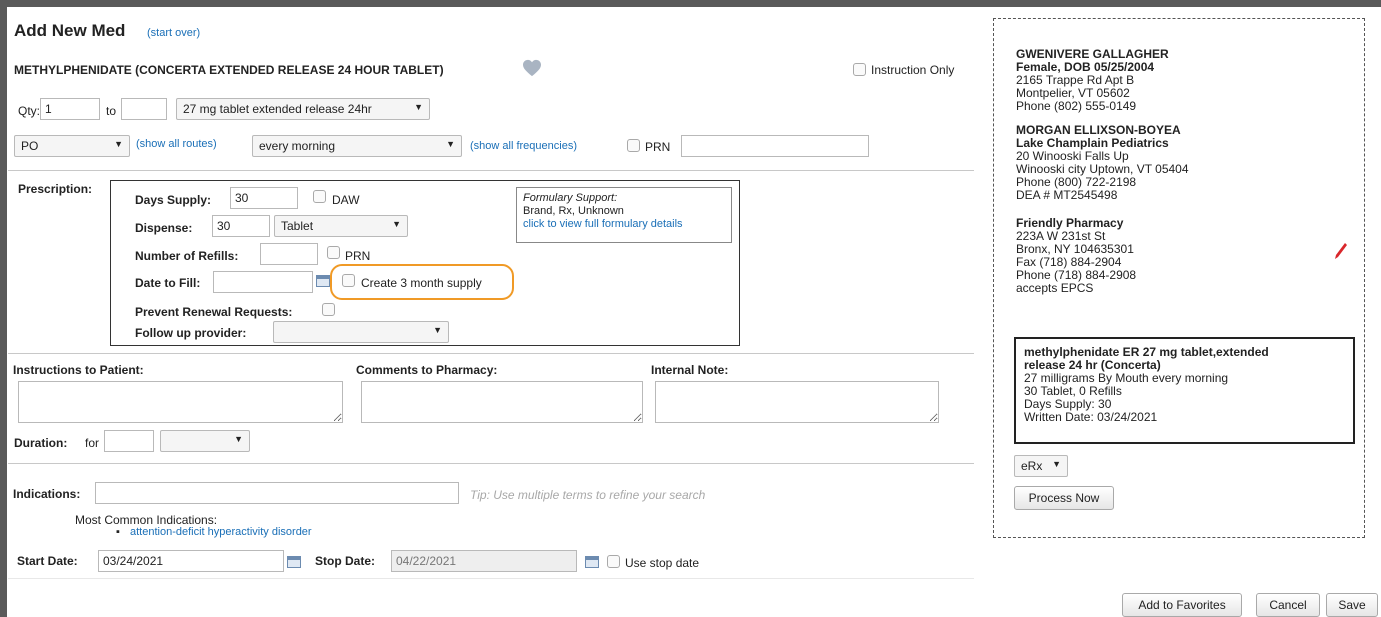 The image size is (1381, 617). What do you see at coordinates (333, 252) in the screenshot?
I see `refills-prn-checkbox` at bounding box center [333, 252].